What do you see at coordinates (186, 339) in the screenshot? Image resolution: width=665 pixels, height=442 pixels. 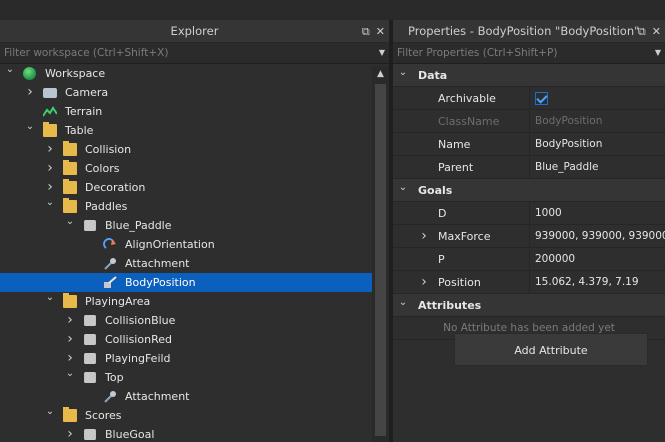 I see `tree-item-collisionred: › CollisionRed` at bounding box center [186, 339].